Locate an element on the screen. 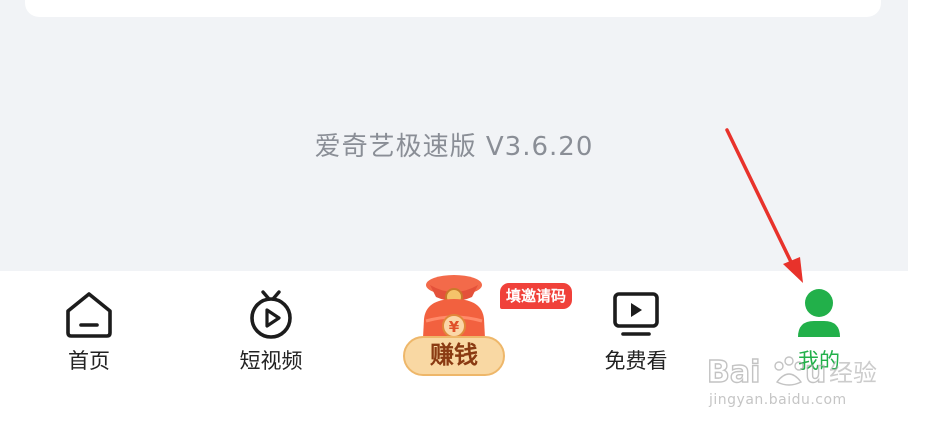  tab-short-video-label: 短视频 is located at coordinates (271, 361).